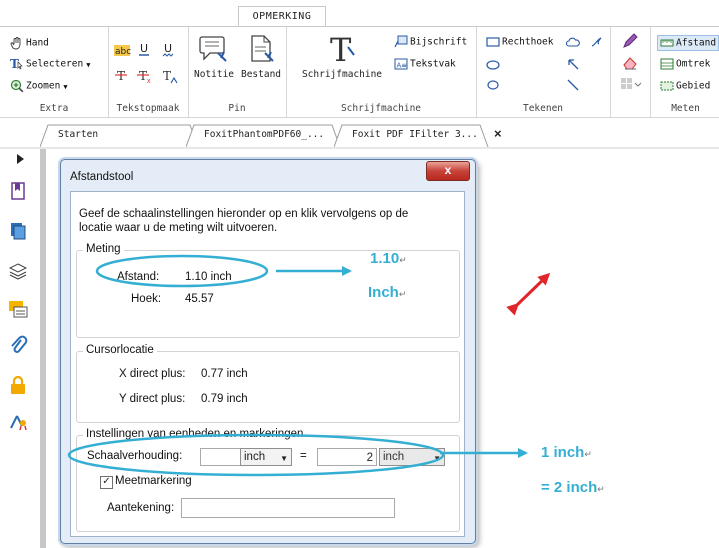  I want to click on ribbon-group-extra: Hand T Selecteren ▼ Zoomen ▼ Extra, so click(54, 72).